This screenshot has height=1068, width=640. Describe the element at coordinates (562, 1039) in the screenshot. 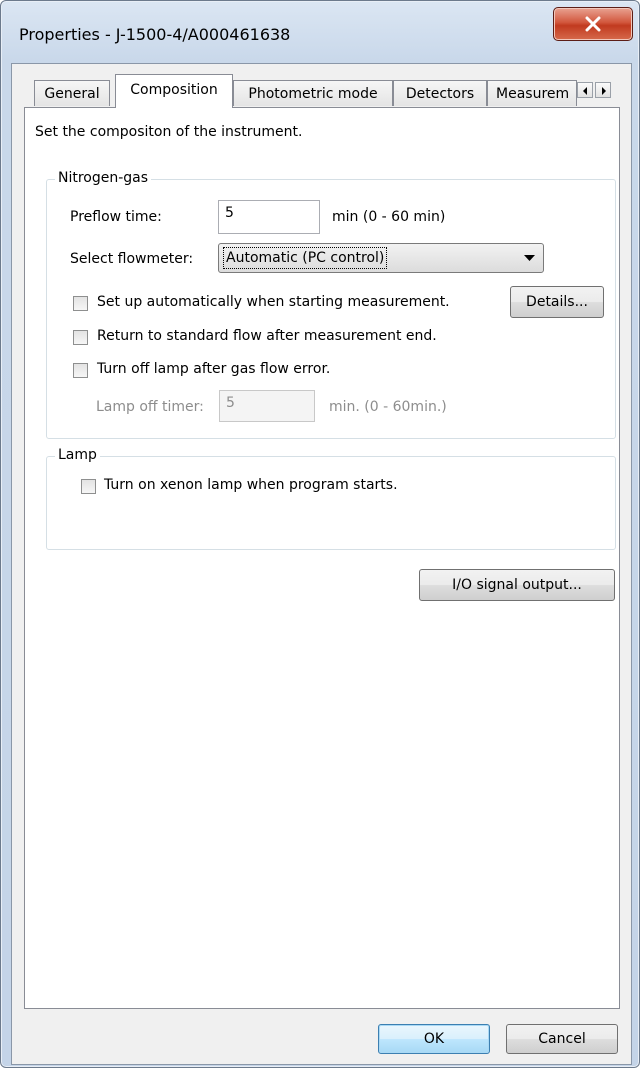

I see `cancel-button: Cancel` at that location.